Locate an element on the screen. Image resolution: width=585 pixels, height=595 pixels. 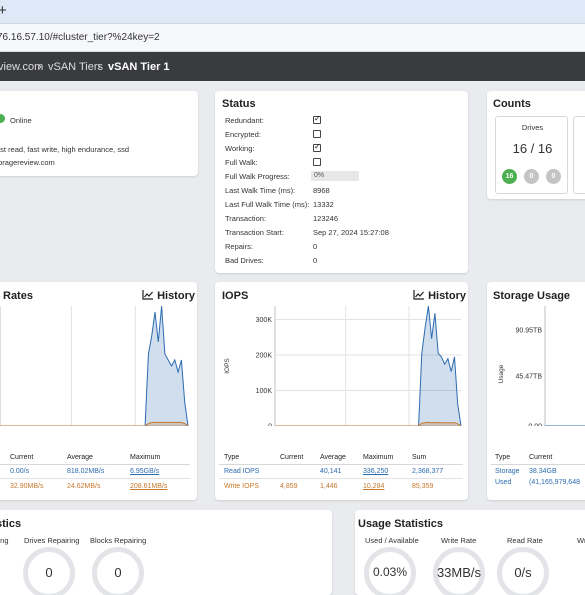
usage-label-write-rate: Write Rate is located at coordinates (459, 540).